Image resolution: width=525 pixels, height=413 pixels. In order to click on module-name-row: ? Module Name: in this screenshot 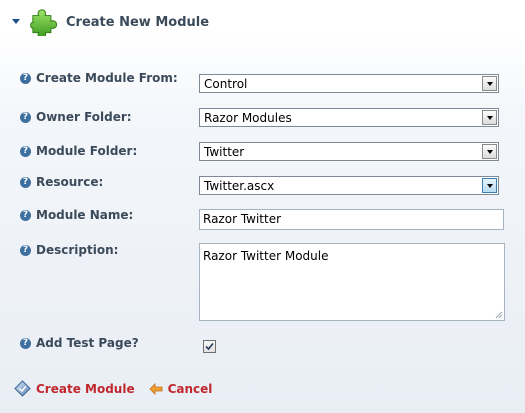, I will do `click(76, 215)`.